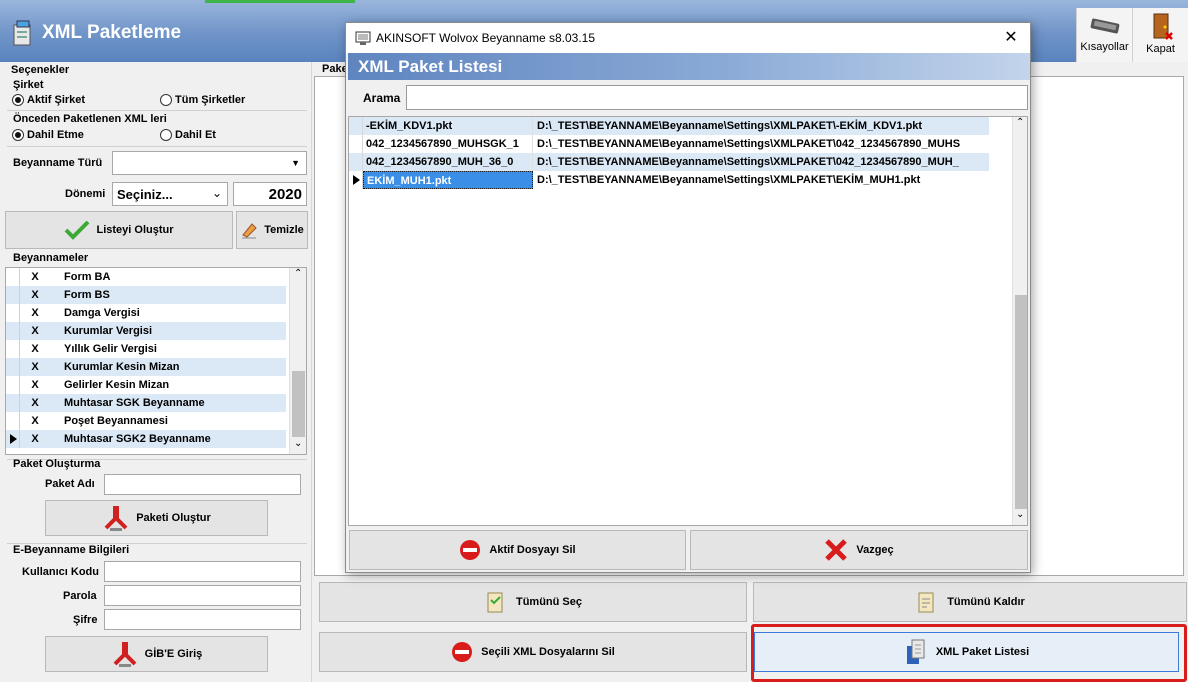 Image resolution: width=1188 pixels, height=682 pixels. What do you see at coordinates (85, 194) in the screenshot?
I see `period-label: Dönemi` at bounding box center [85, 194].